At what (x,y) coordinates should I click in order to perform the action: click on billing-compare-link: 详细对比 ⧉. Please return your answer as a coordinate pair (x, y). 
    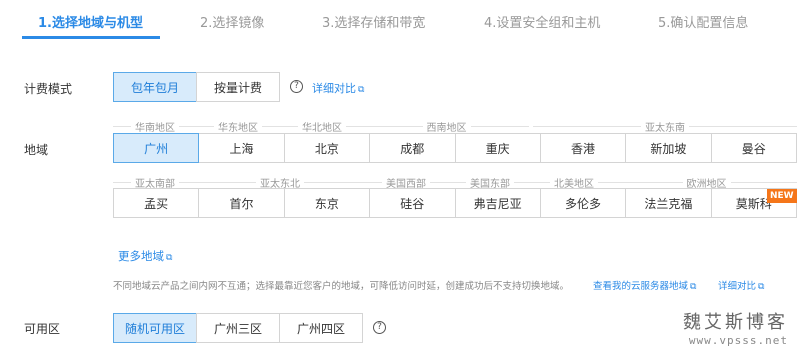
    Looking at the image, I should click on (338, 88).